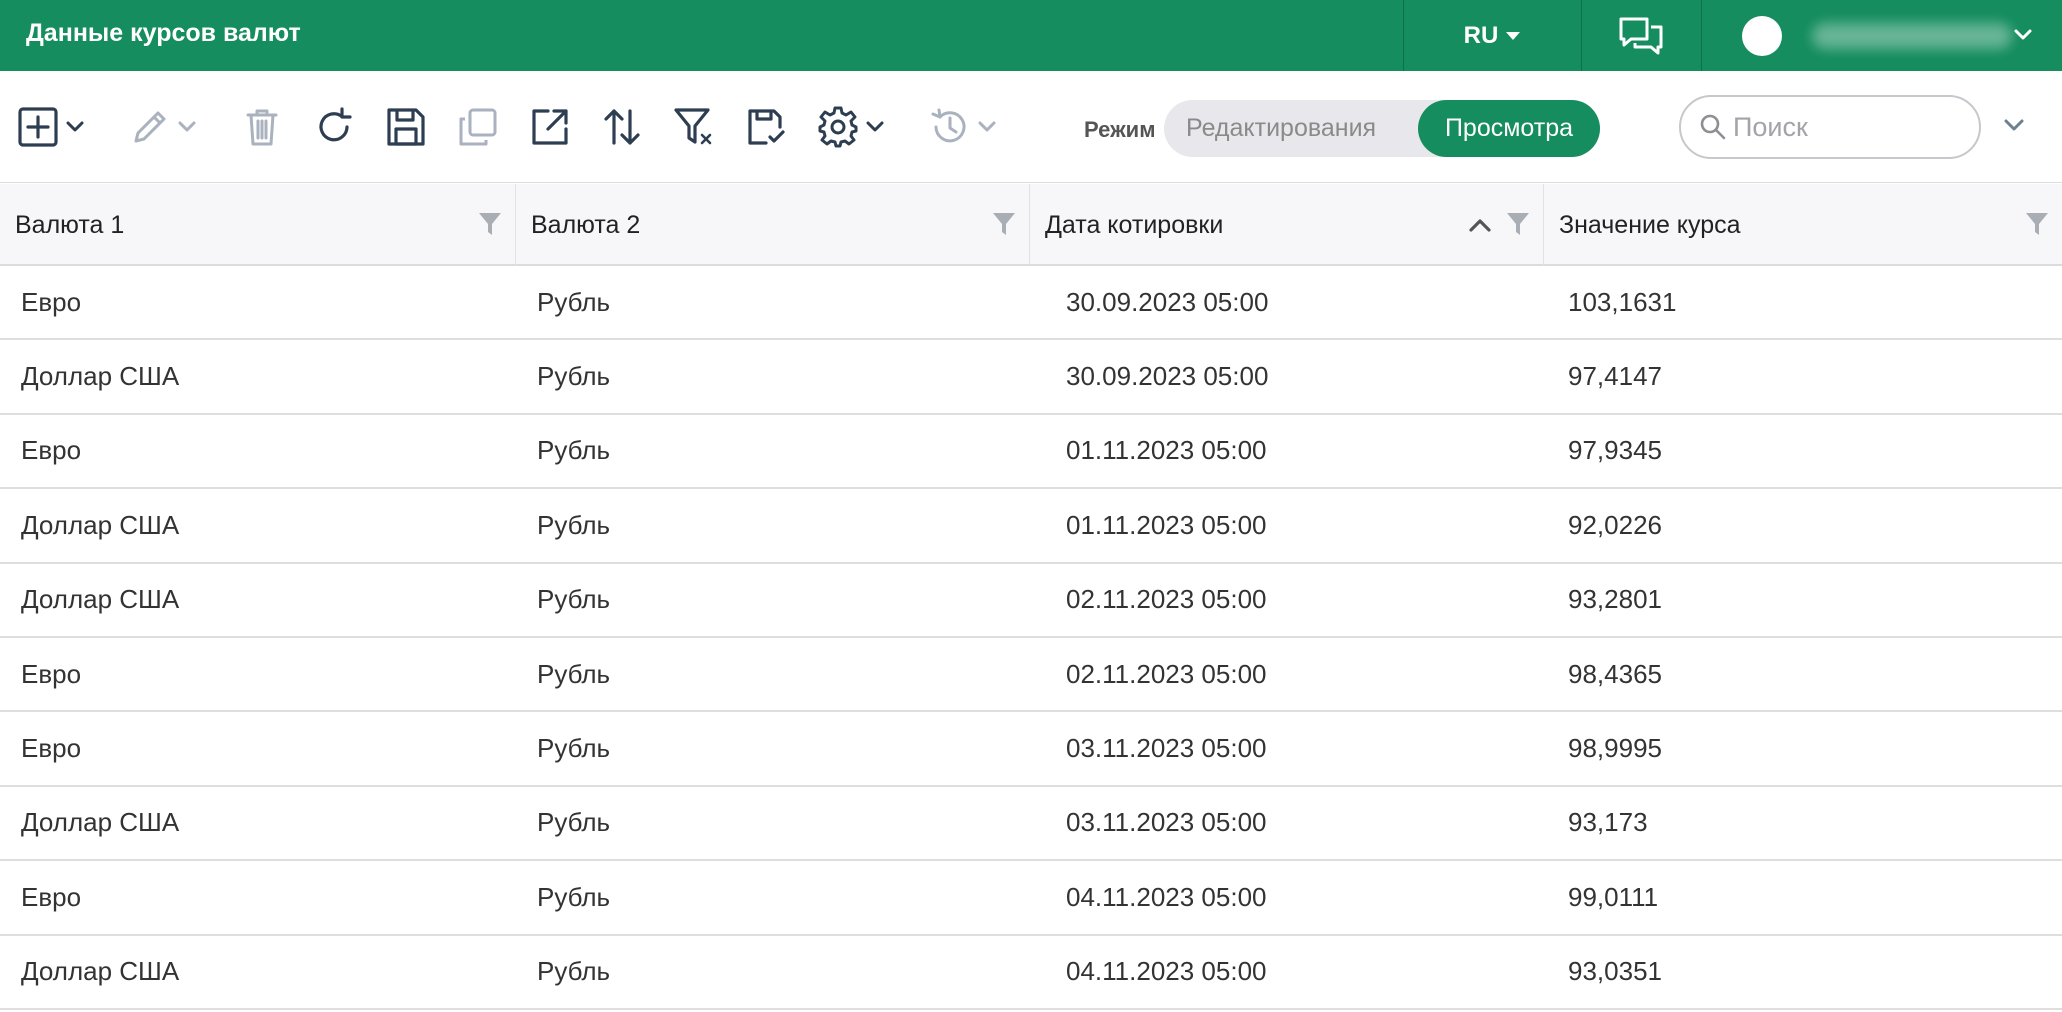  I want to click on table-cell: 98,4365, so click(1615, 673).